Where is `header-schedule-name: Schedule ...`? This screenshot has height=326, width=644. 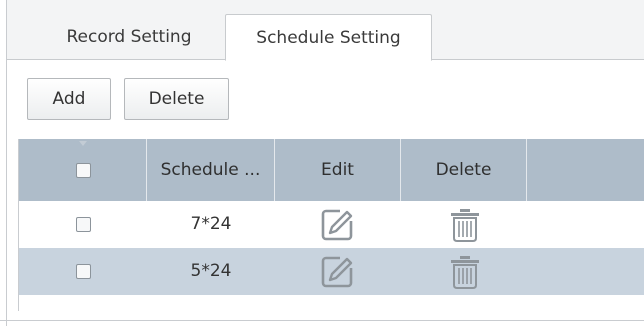
header-schedule-name: Schedule ... is located at coordinates (211, 170).